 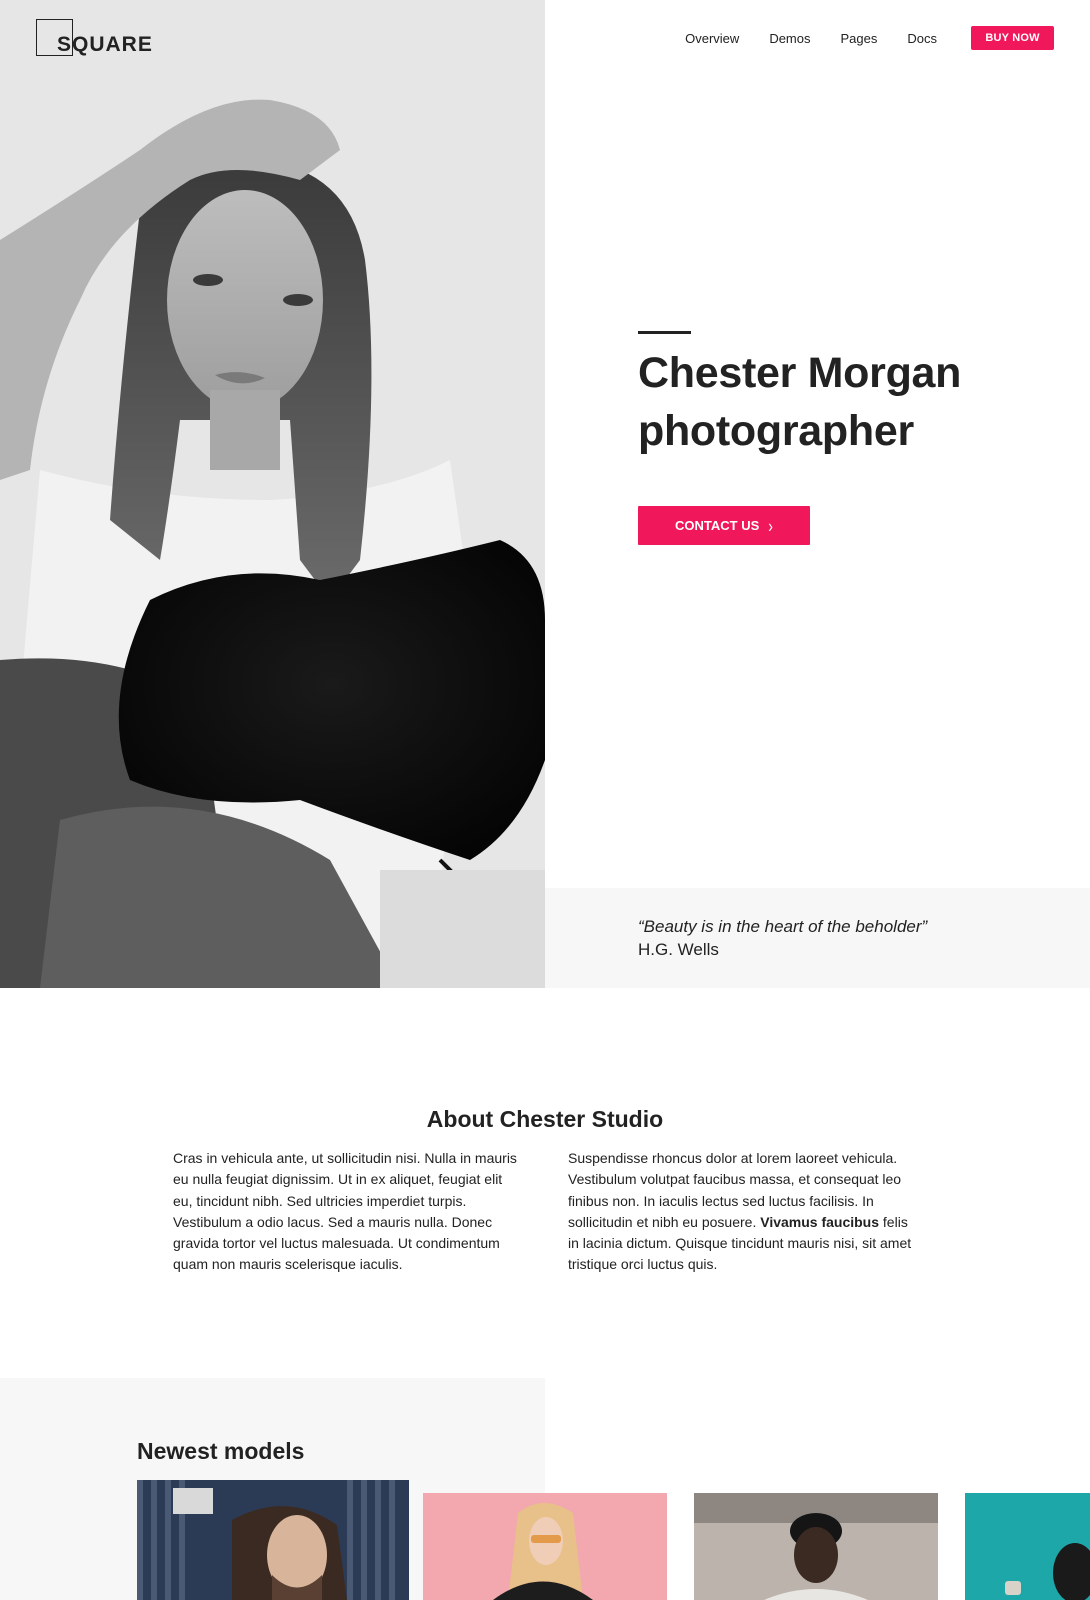 I want to click on contact-us-button: CONTACT US ›, so click(x=724, y=525).